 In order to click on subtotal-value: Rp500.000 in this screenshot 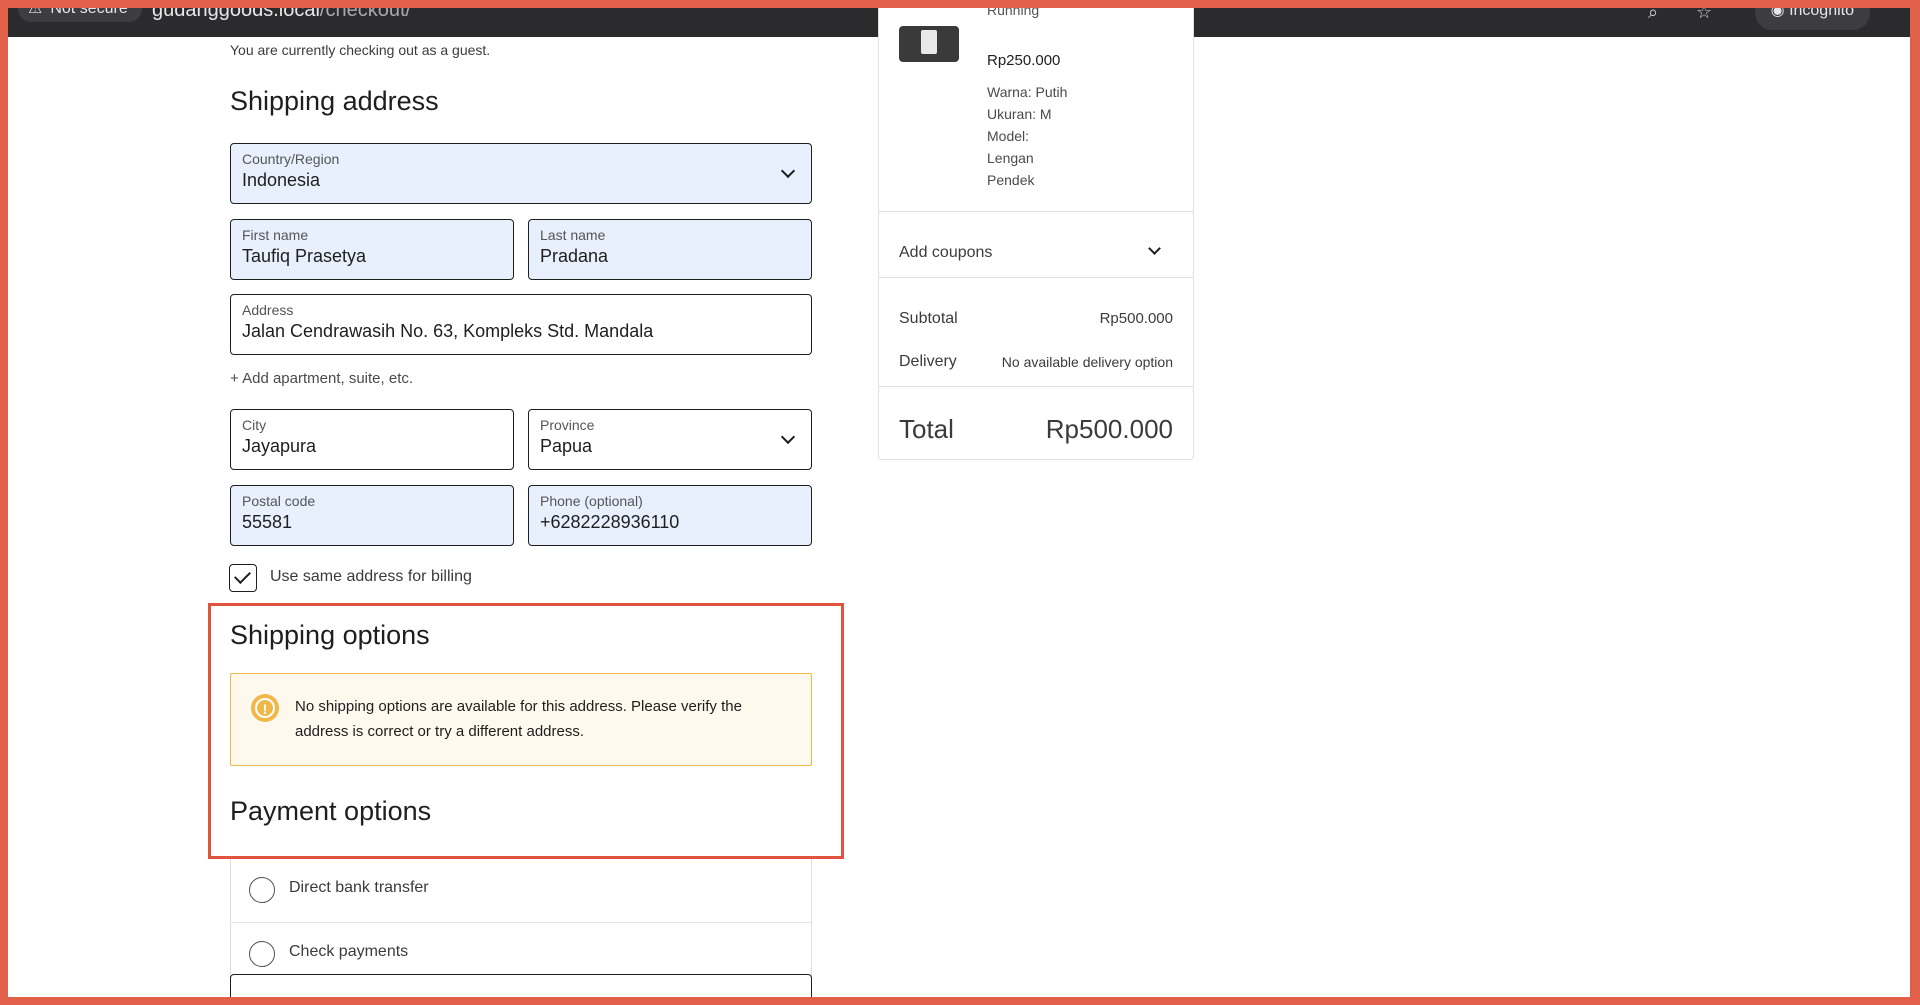, I will do `click(1136, 318)`.